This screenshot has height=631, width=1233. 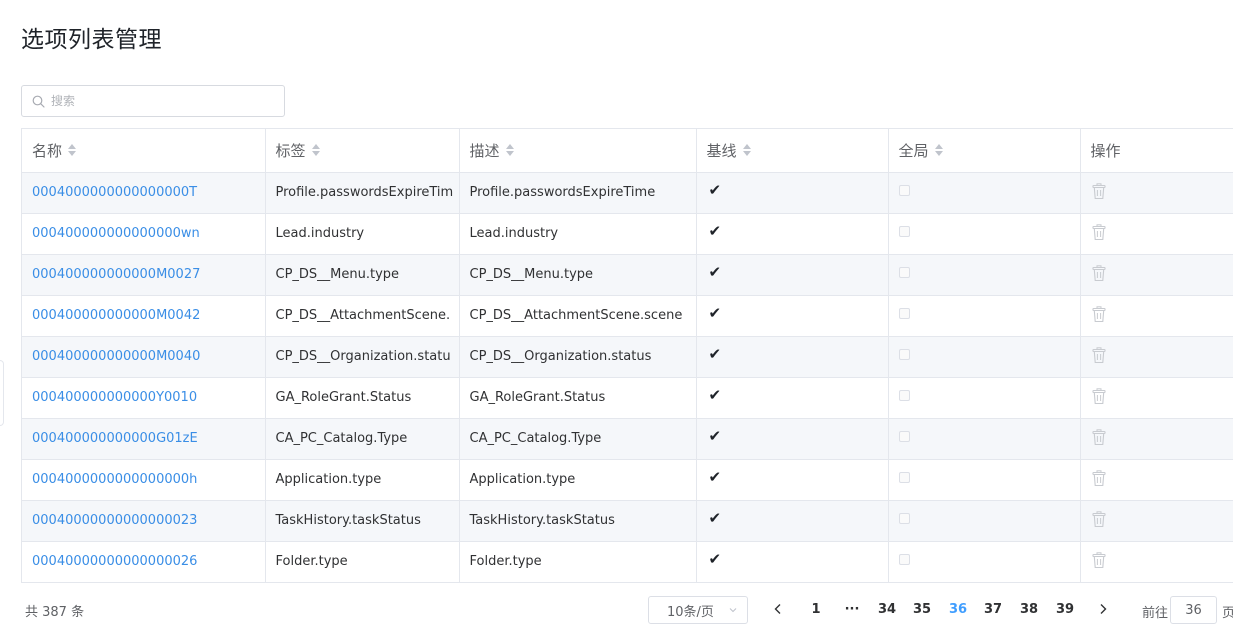 What do you see at coordinates (114, 561) in the screenshot?
I see `option-list-name-link: 00040000000000000026` at bounding box center [114, 561].